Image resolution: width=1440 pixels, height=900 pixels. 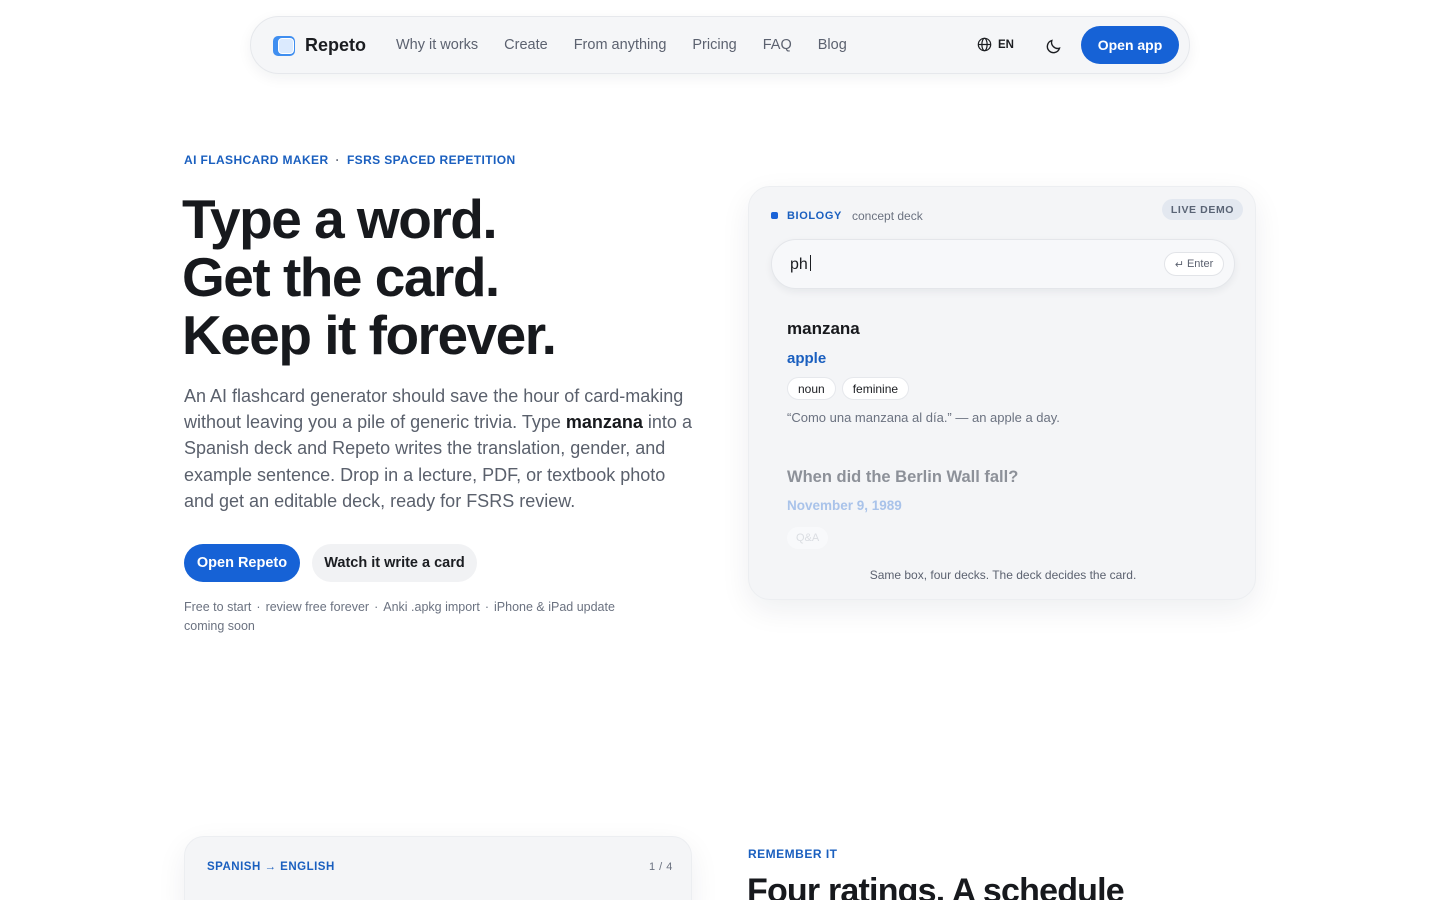 What do you see at coordinates (844, 505) in the screenshot?
I see `next-card-answer: November 9, 1989` at bounding box center [844, 505].